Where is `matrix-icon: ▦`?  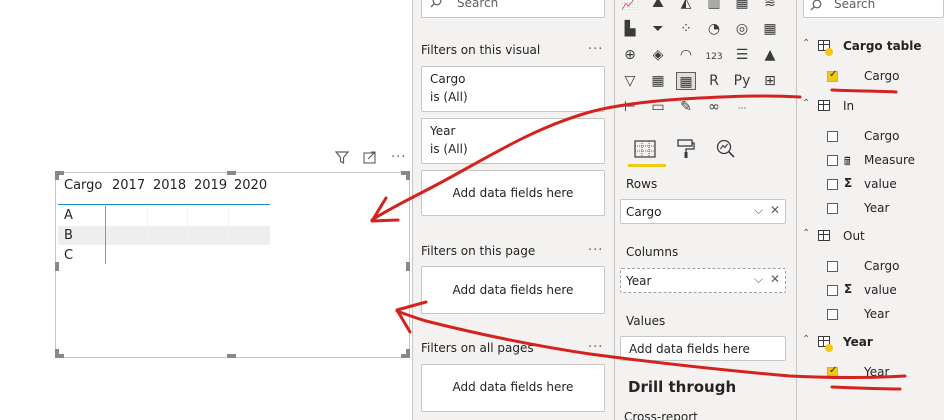
matrix-icon: ▦ is located at coordinates (686, 81).